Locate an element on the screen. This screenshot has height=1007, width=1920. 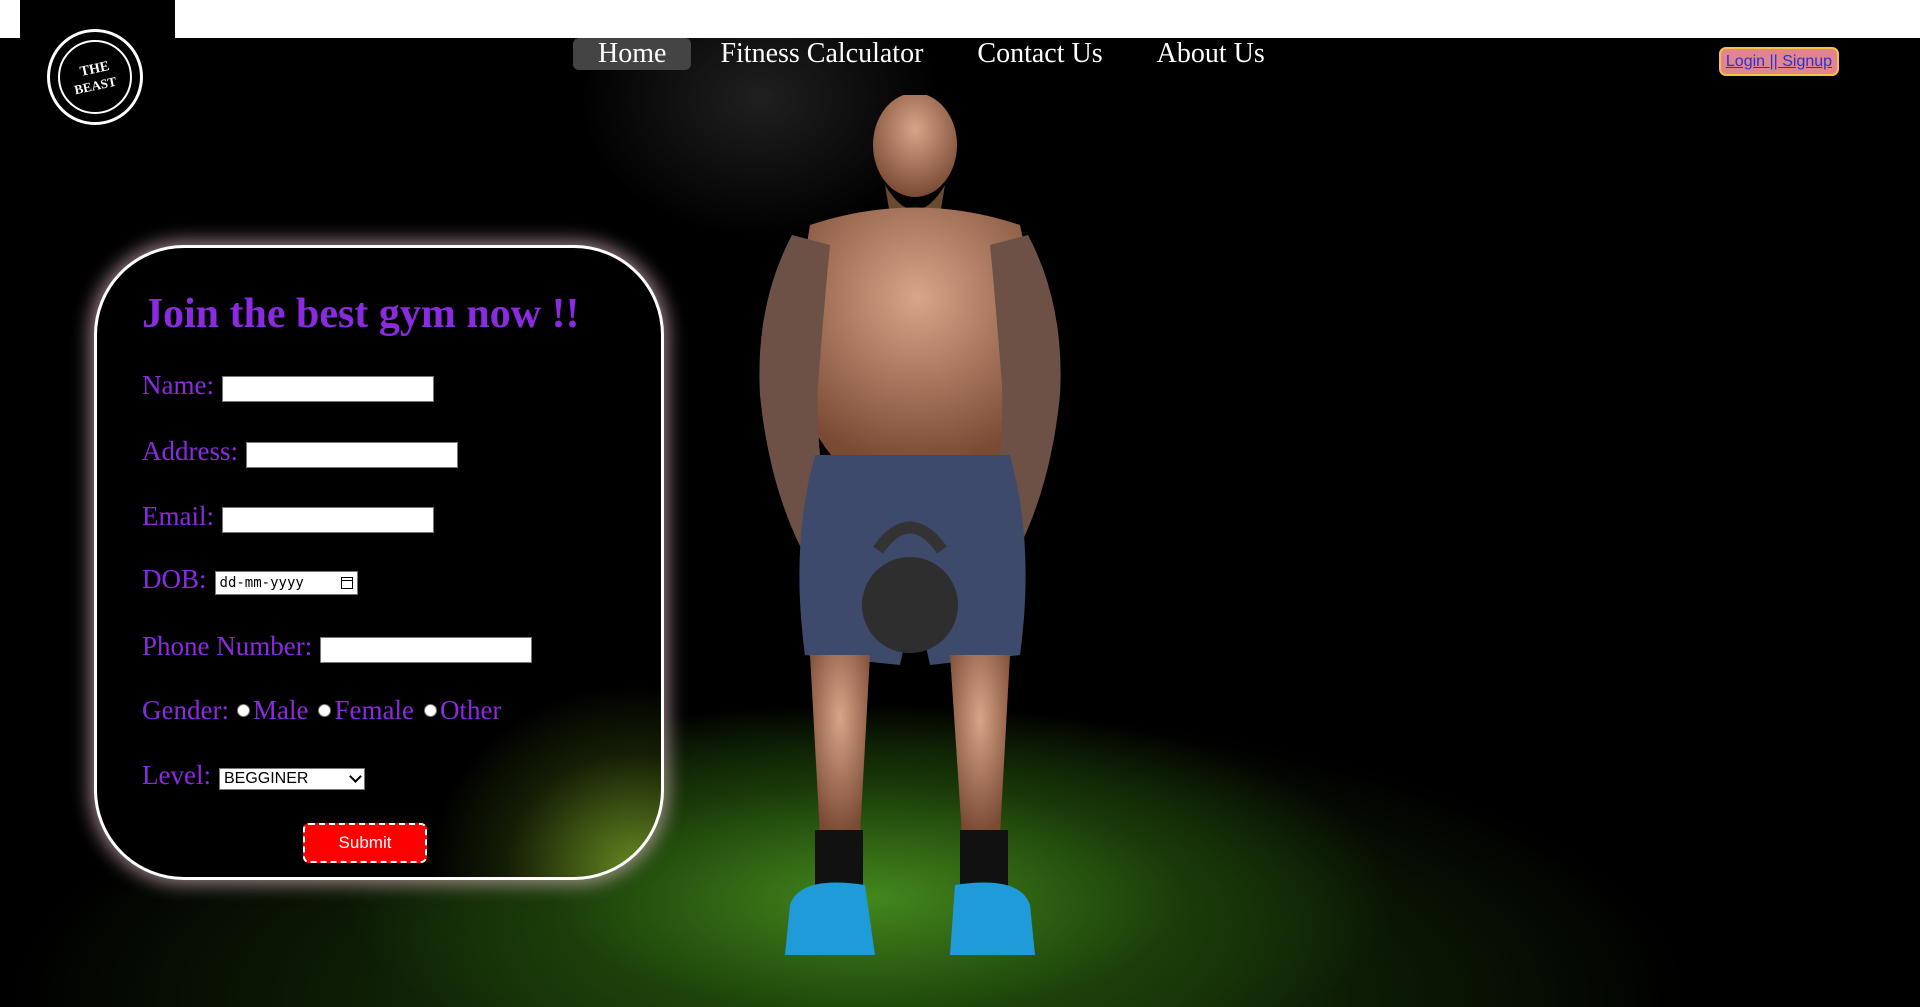
logo-text-beast: BEAST is located at coordinates (95, 85).